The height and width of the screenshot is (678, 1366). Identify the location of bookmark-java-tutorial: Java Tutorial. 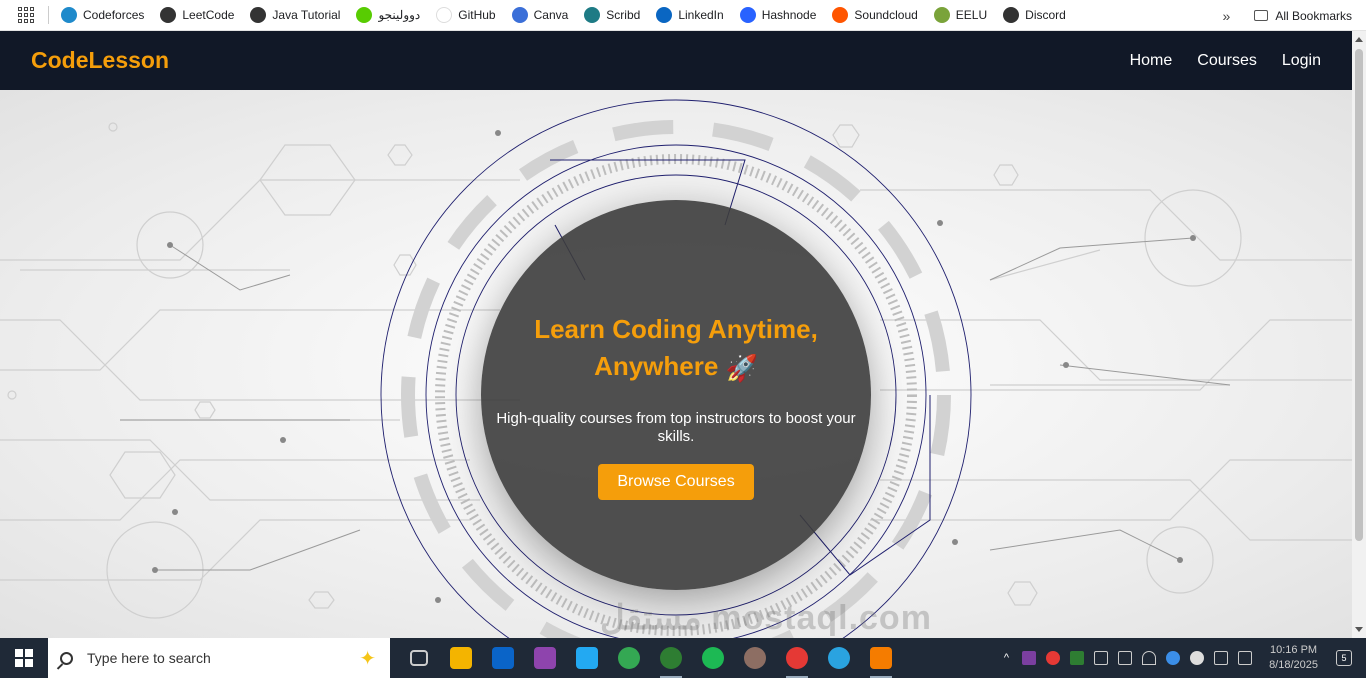
(295, 15).